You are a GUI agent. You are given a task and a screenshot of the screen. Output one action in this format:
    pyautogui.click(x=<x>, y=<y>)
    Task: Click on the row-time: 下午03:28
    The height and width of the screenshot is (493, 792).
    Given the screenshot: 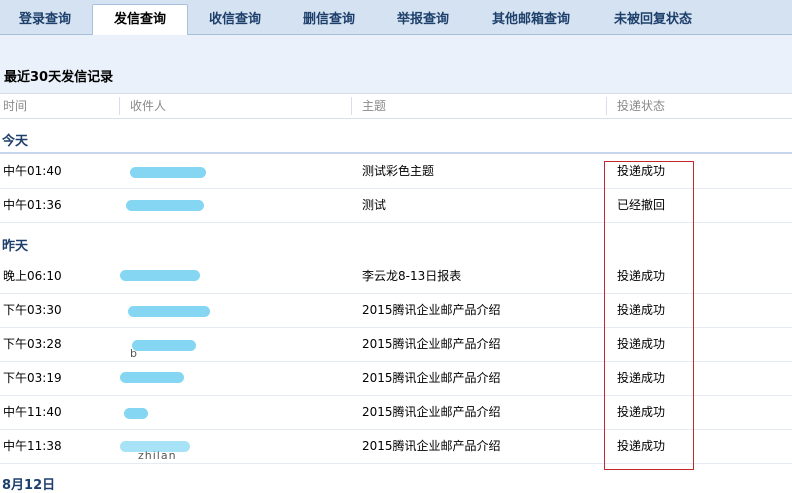 What is the action you would take?
    pyautogui.click(x=32, y=344)
    